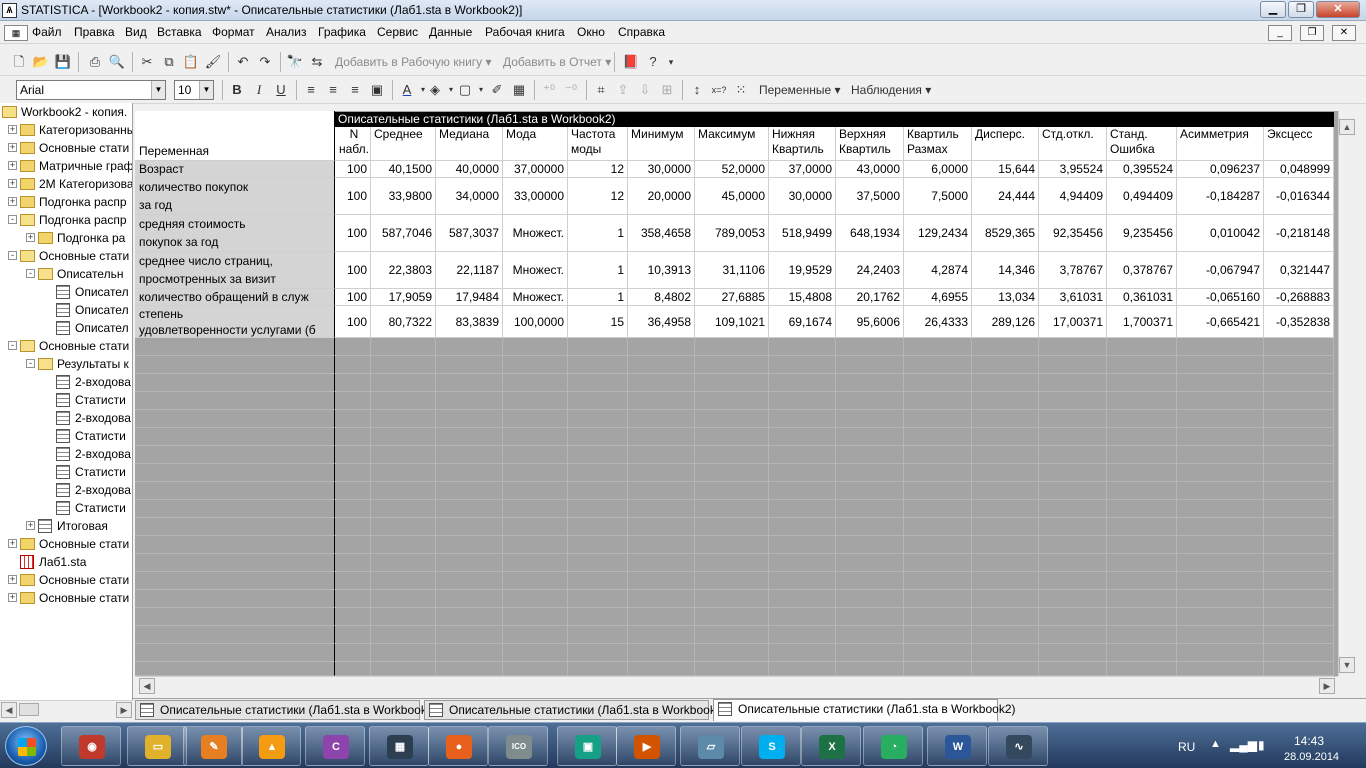 The height and width of the screenshot is (768, 1366). I want to click on taskbar-app: C, so click(335, 746).